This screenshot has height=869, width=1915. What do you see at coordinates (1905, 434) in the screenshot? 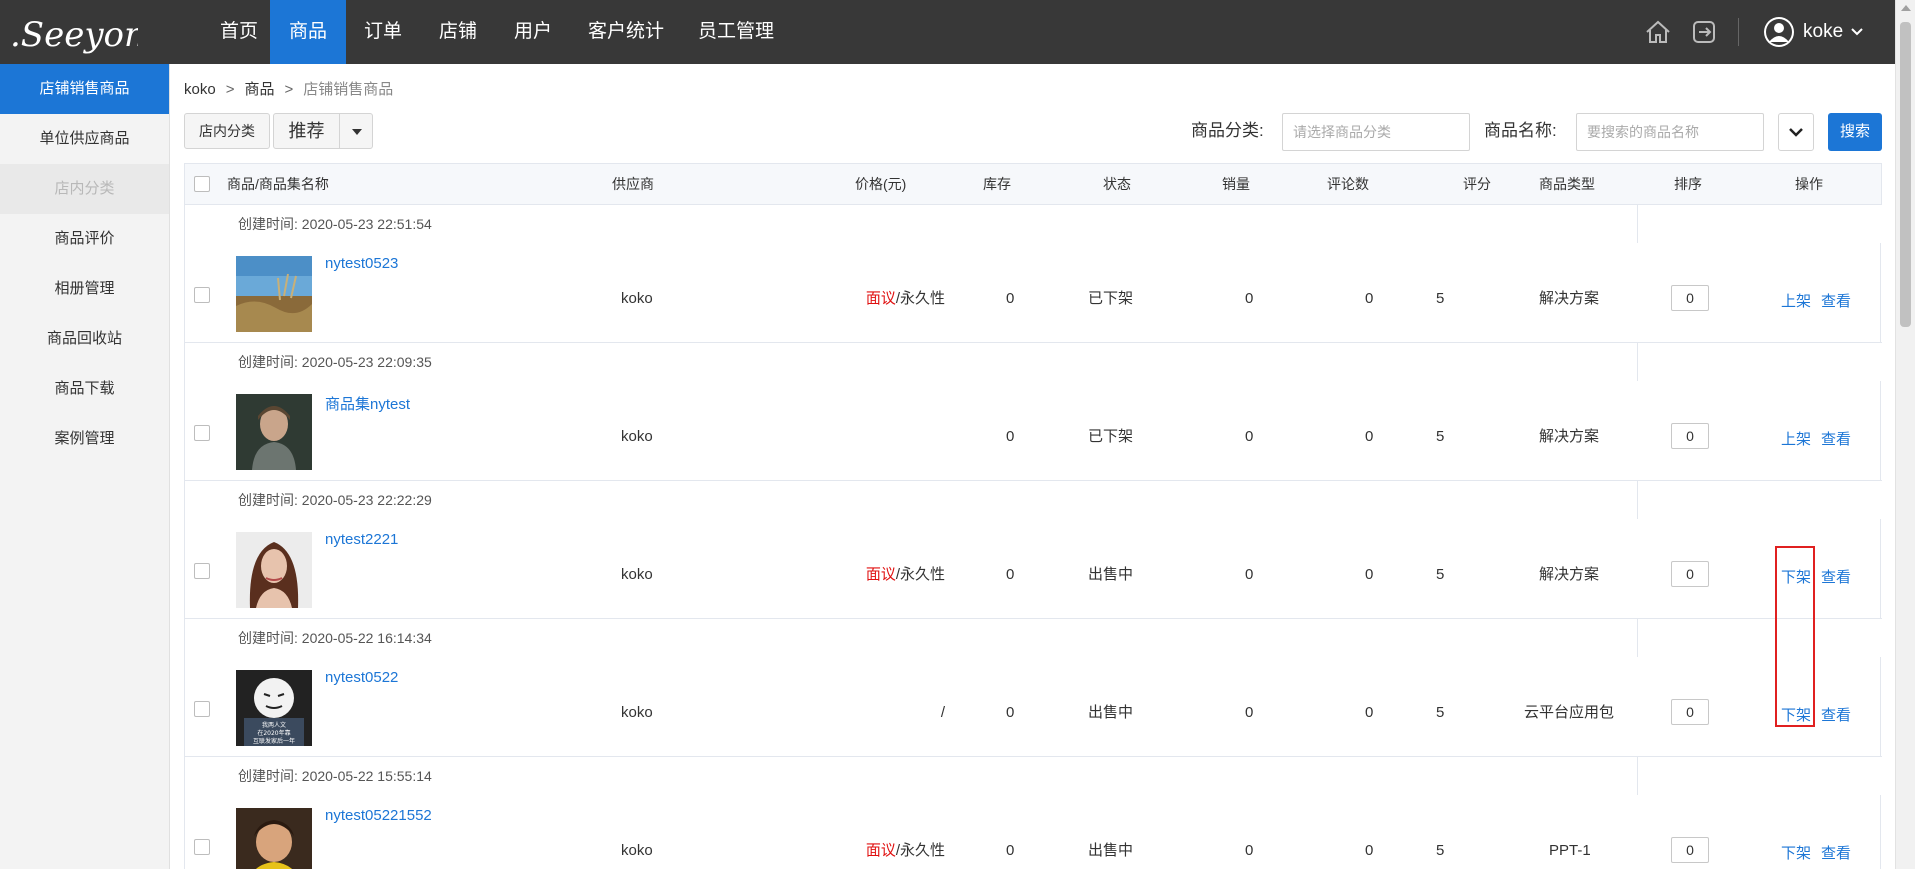
I see `page-scrollbar` at bounding box center [1905, 434].